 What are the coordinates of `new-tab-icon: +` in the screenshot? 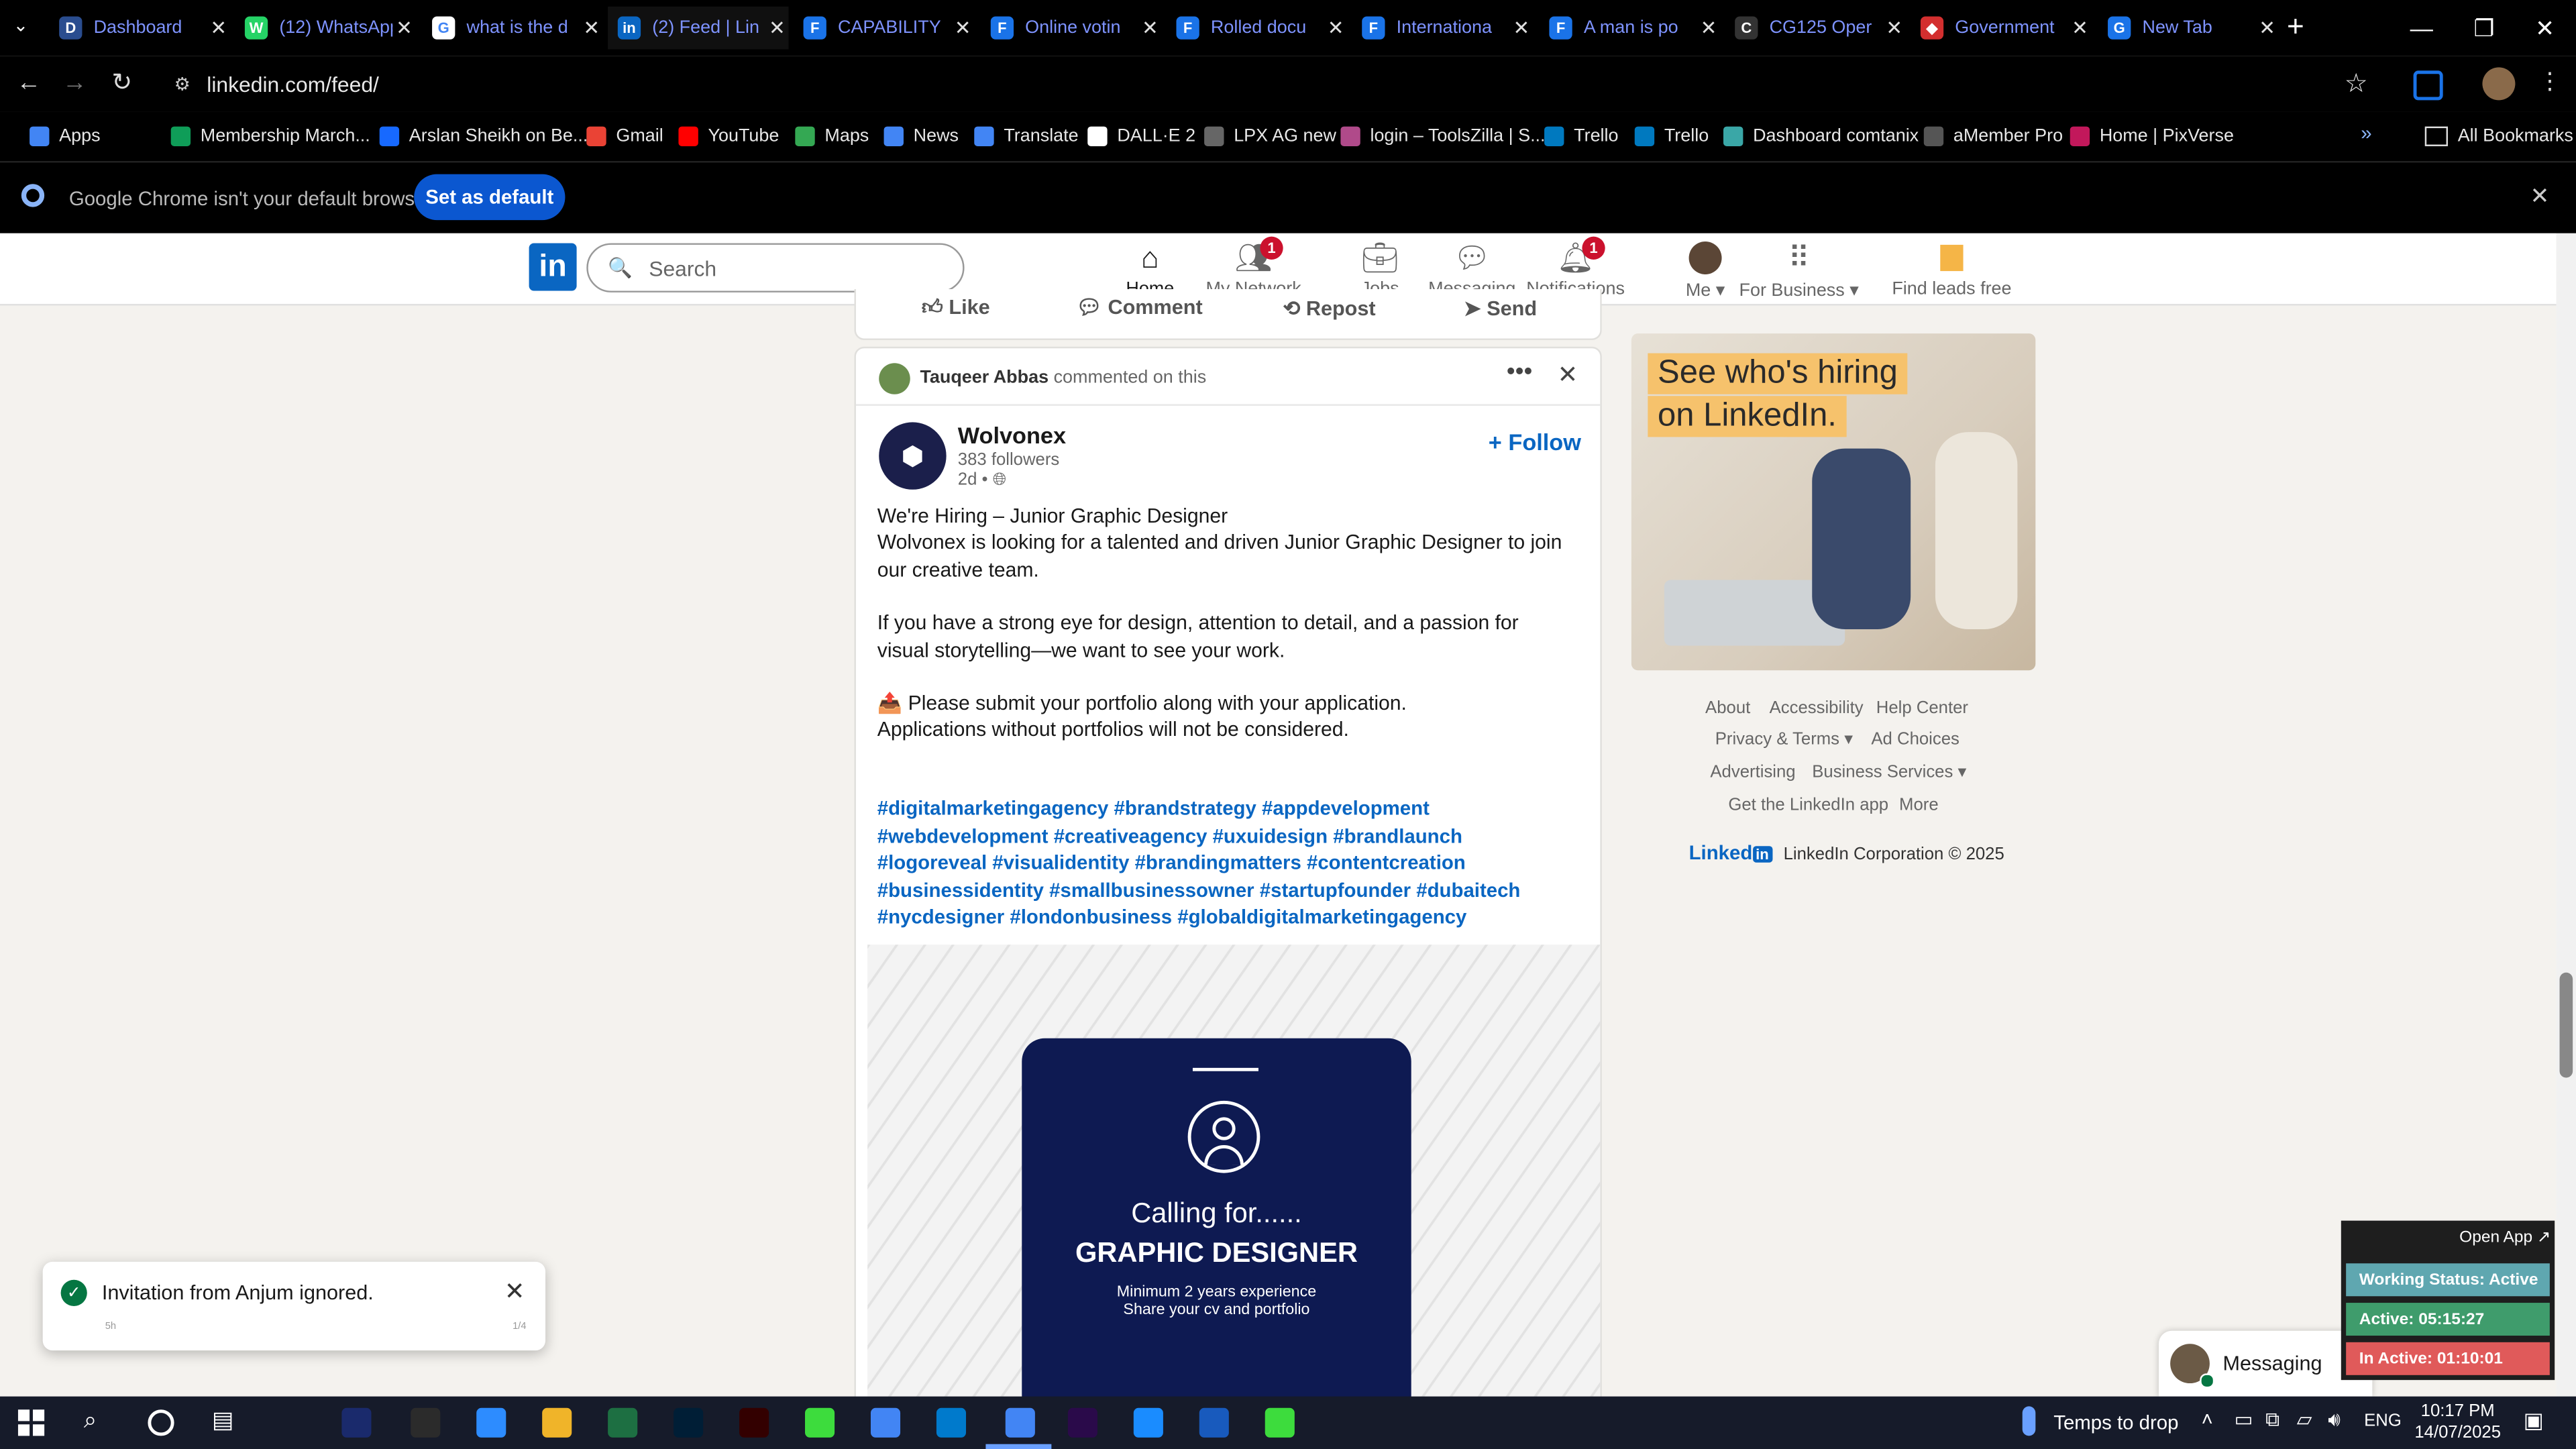 It's located at (2295, 27).